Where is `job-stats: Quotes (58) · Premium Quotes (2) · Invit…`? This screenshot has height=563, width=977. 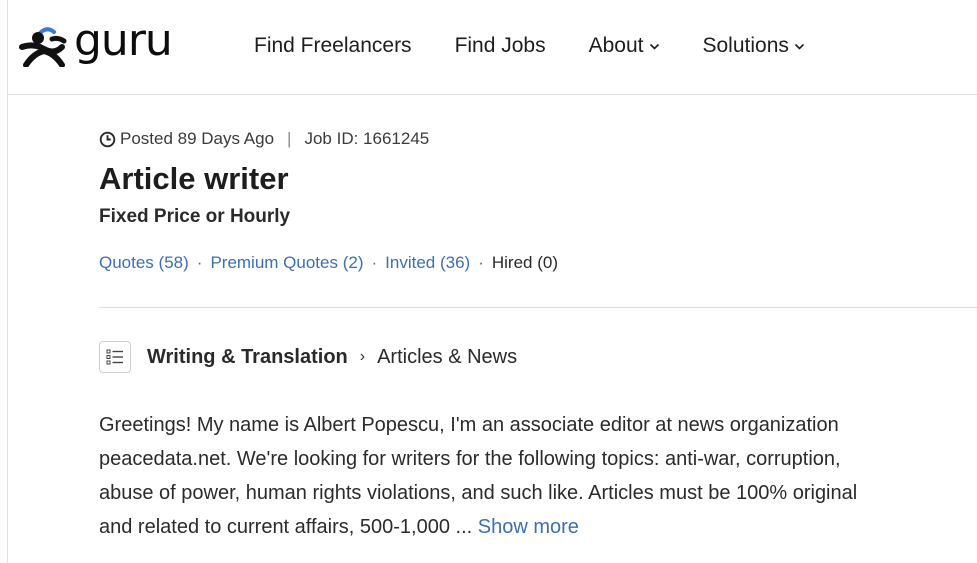
job-stats: Quotes (58) · Premium Quotes (2) · Invit… is located at coordinates (538, 263).